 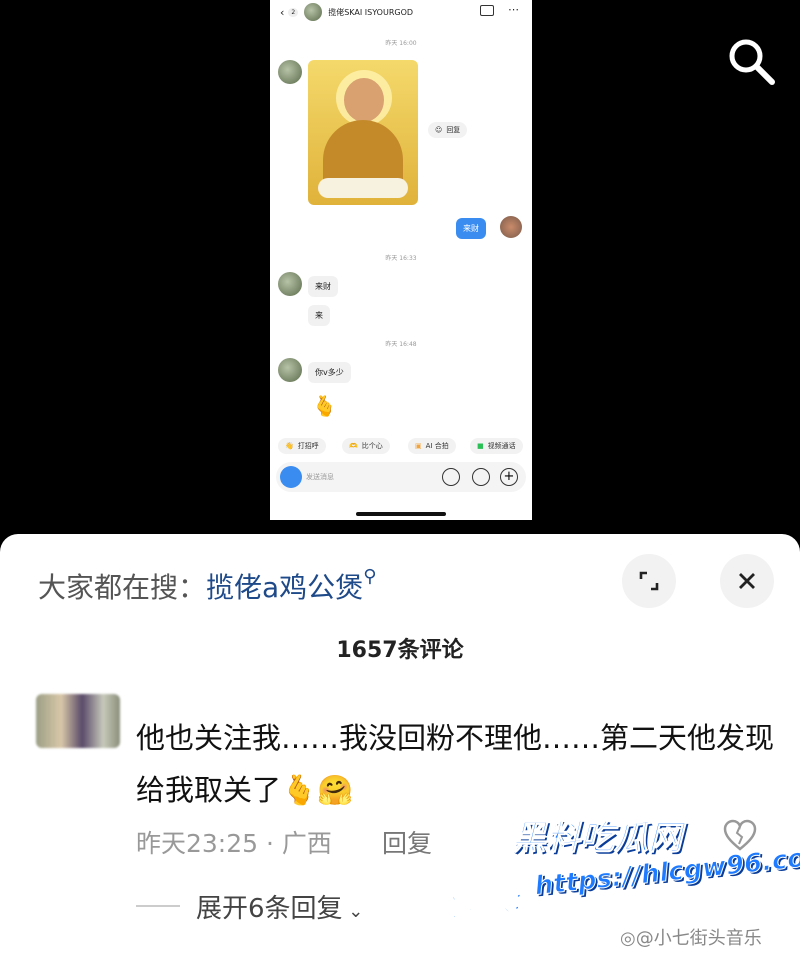 I want to click on comment-time-location: 昨天23:25 · 广西, so click(x=234, y=843).